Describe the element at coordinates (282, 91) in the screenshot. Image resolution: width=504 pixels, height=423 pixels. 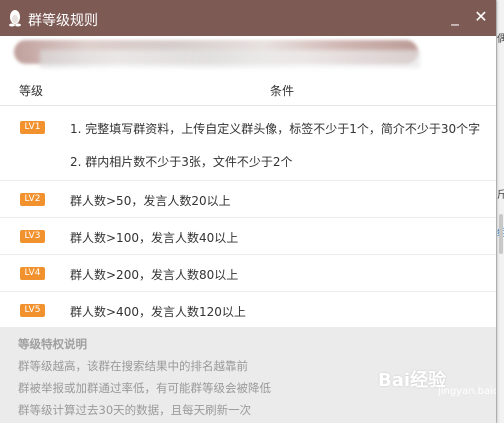
I see `condition-column-header: 条件` at that location.